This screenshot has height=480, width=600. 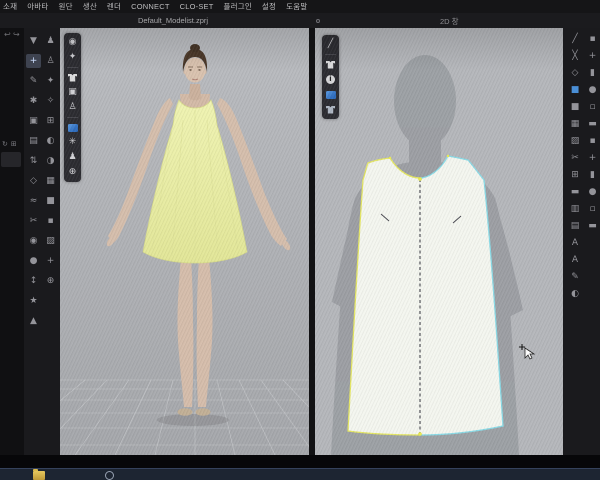 I want to click on menu-settings: 설정, so click(x=269, y=6).